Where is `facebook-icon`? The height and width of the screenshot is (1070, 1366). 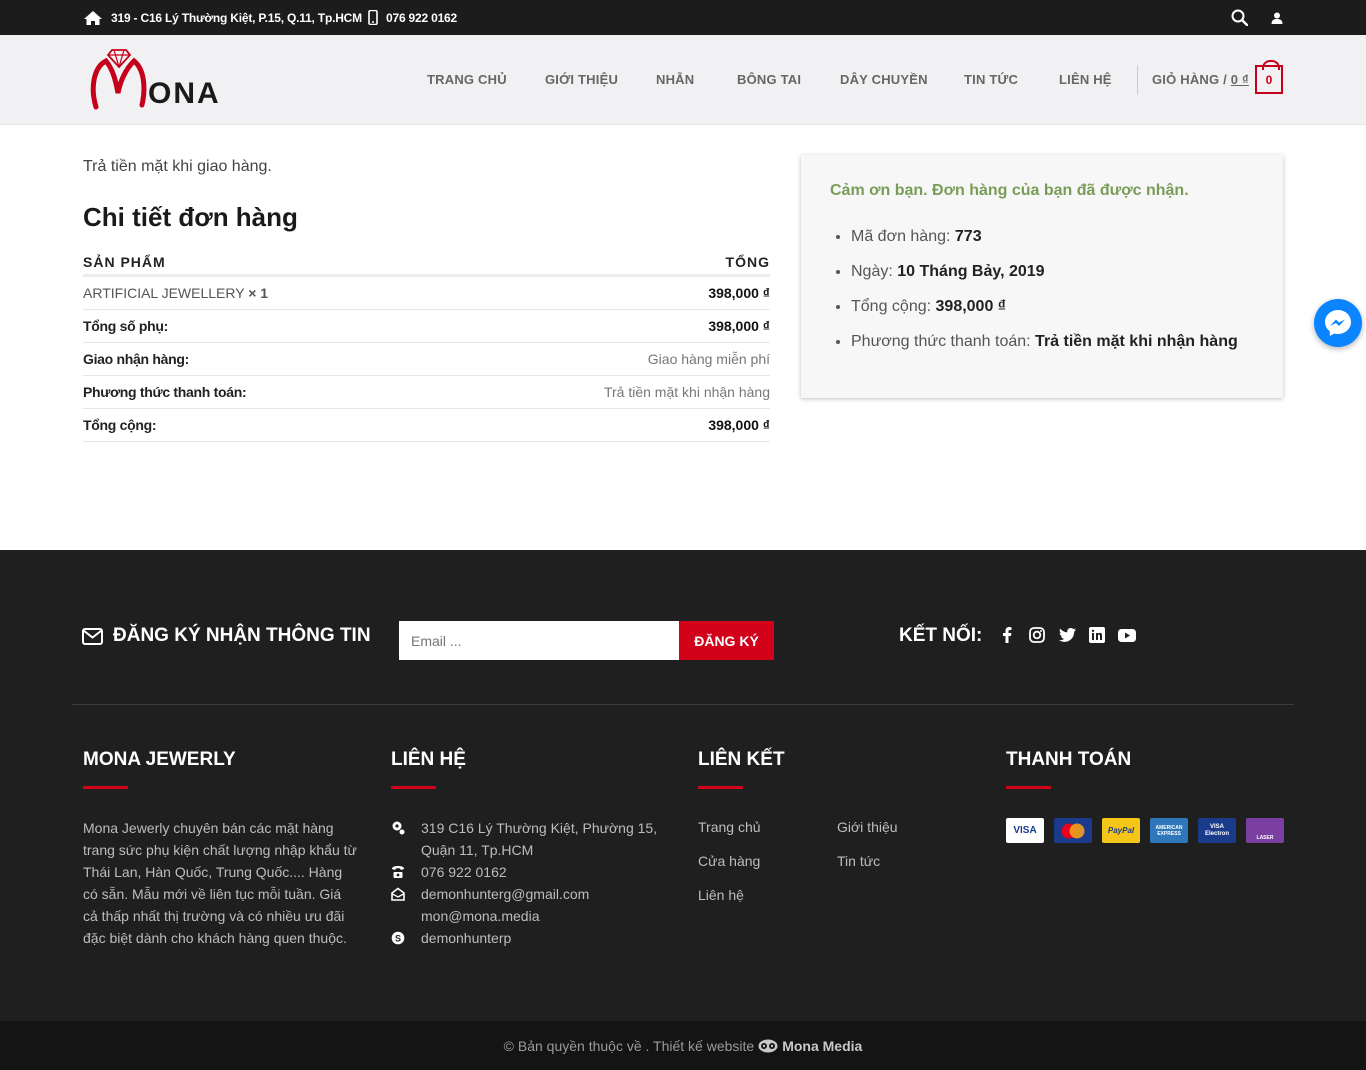 facebook-icon is located at coordinates (1007, 635).